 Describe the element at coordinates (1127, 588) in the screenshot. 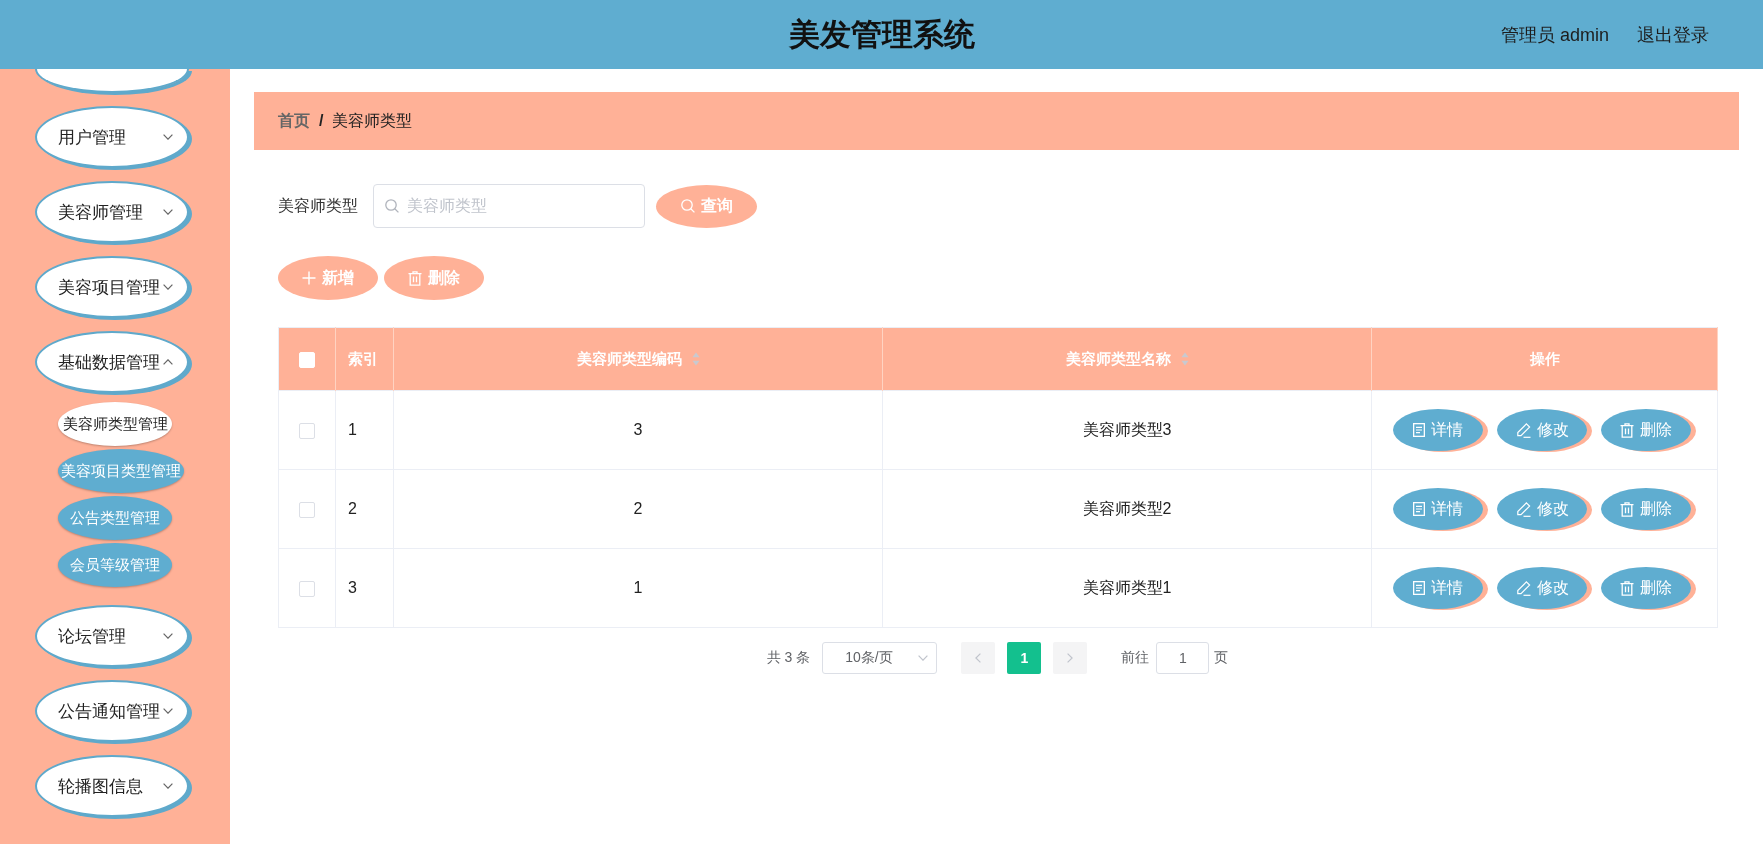

I see `table-cell: 美容师类型1` at that location.